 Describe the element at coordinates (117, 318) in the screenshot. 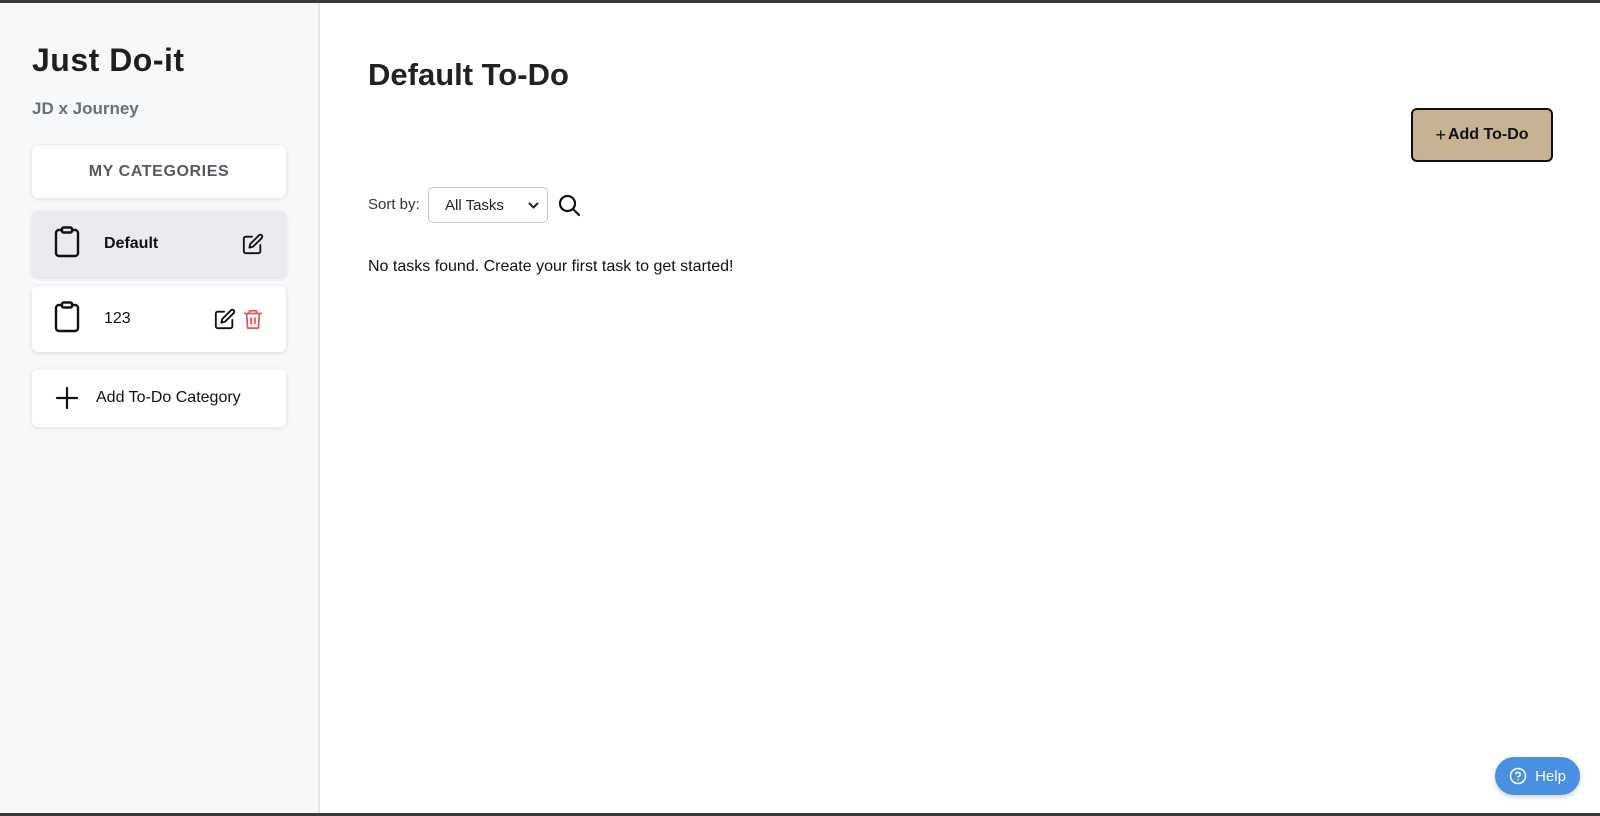

I see `category-label: 123` at that location.